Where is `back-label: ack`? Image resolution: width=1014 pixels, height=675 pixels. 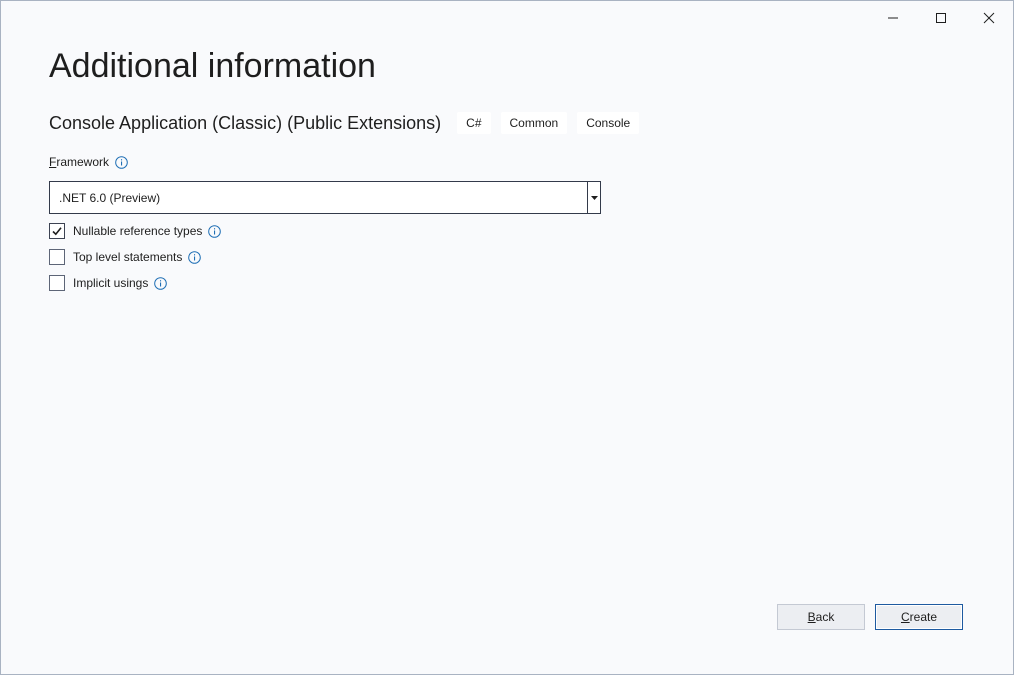
back-label: ack is located at coordinates (825, 617).